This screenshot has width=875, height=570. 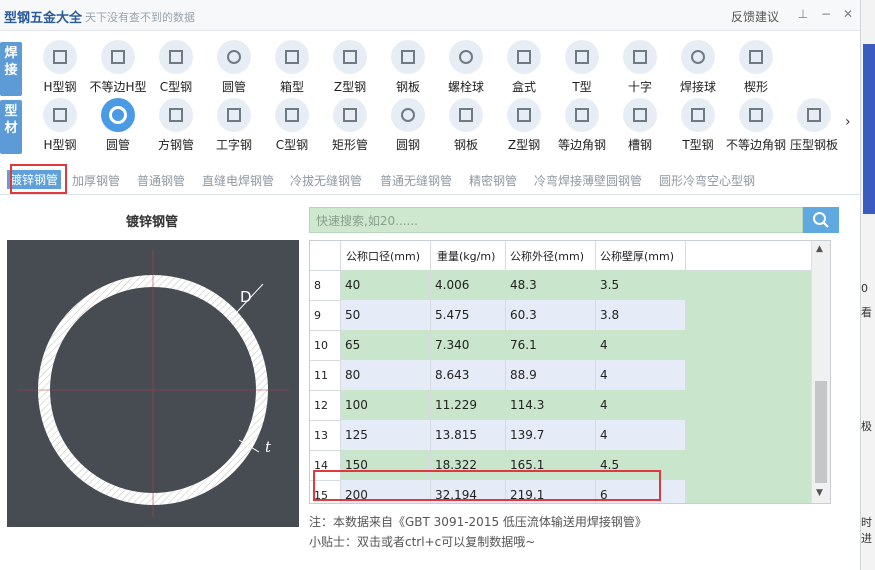 I want to click on table-row: 9 50 5.475 60.3 3.8, so click(x=497, y=315).